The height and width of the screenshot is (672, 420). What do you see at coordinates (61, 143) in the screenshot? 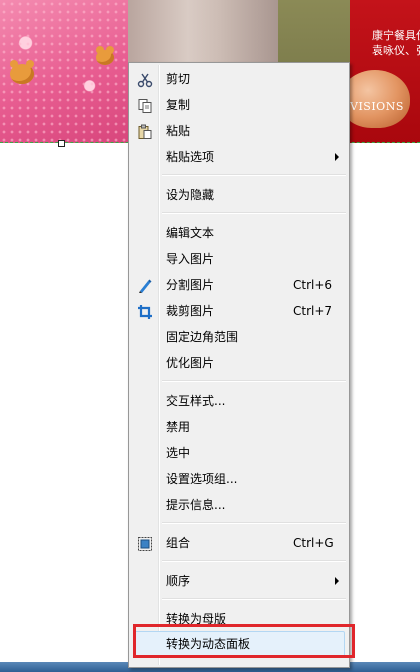
I see `resize-handle` at bounding box center [61, 143].